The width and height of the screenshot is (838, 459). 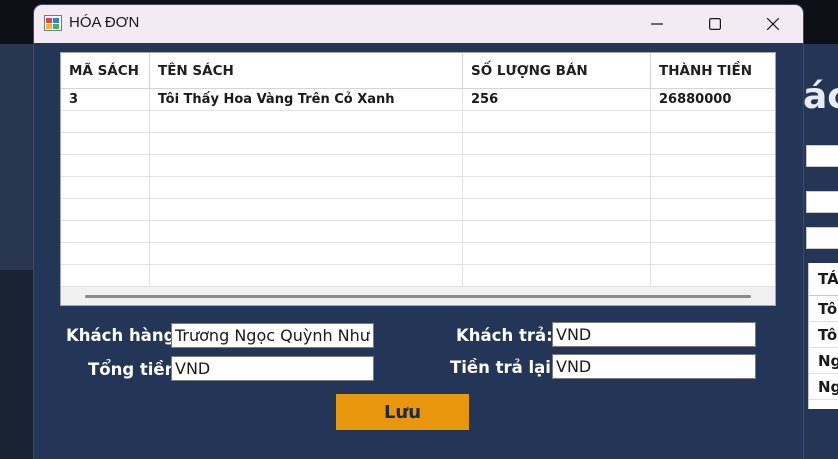 I want to click on column-header-ma-sach: MÃ SÁCH, so click(x=105, y=71).